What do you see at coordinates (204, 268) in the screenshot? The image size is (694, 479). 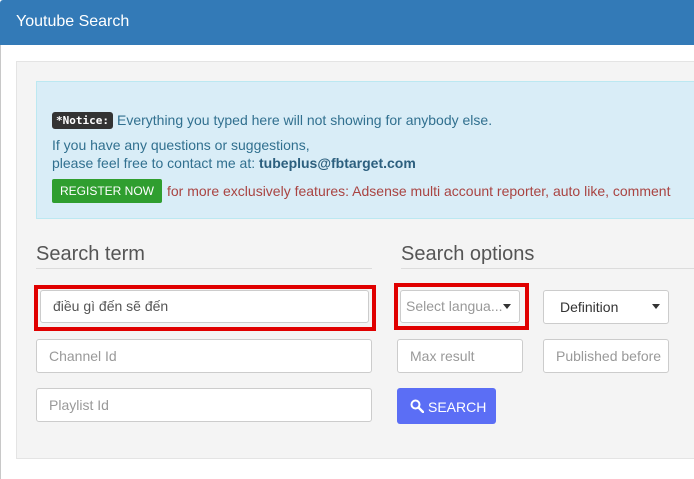 I see `search-term-divider` at bounding box center [204, 268].